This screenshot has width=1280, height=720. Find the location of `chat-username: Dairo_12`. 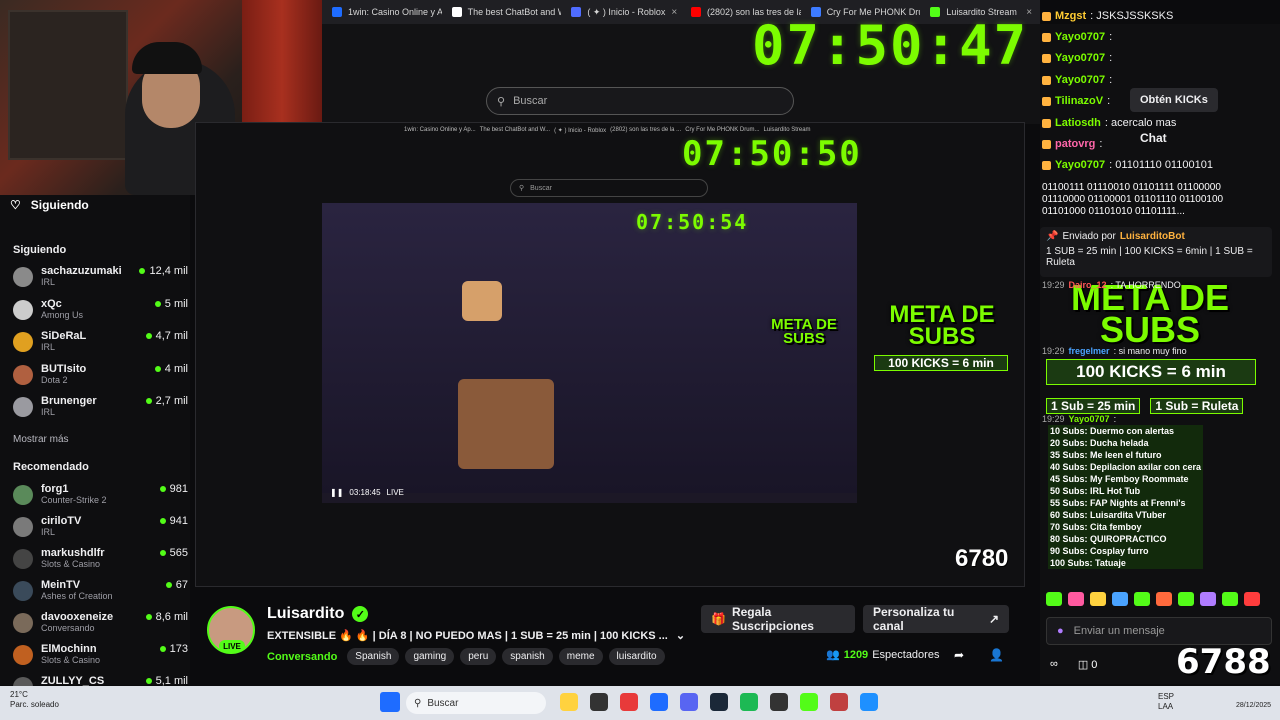

chat-username: Dairo_12 is located at coordinates (1088, 285).